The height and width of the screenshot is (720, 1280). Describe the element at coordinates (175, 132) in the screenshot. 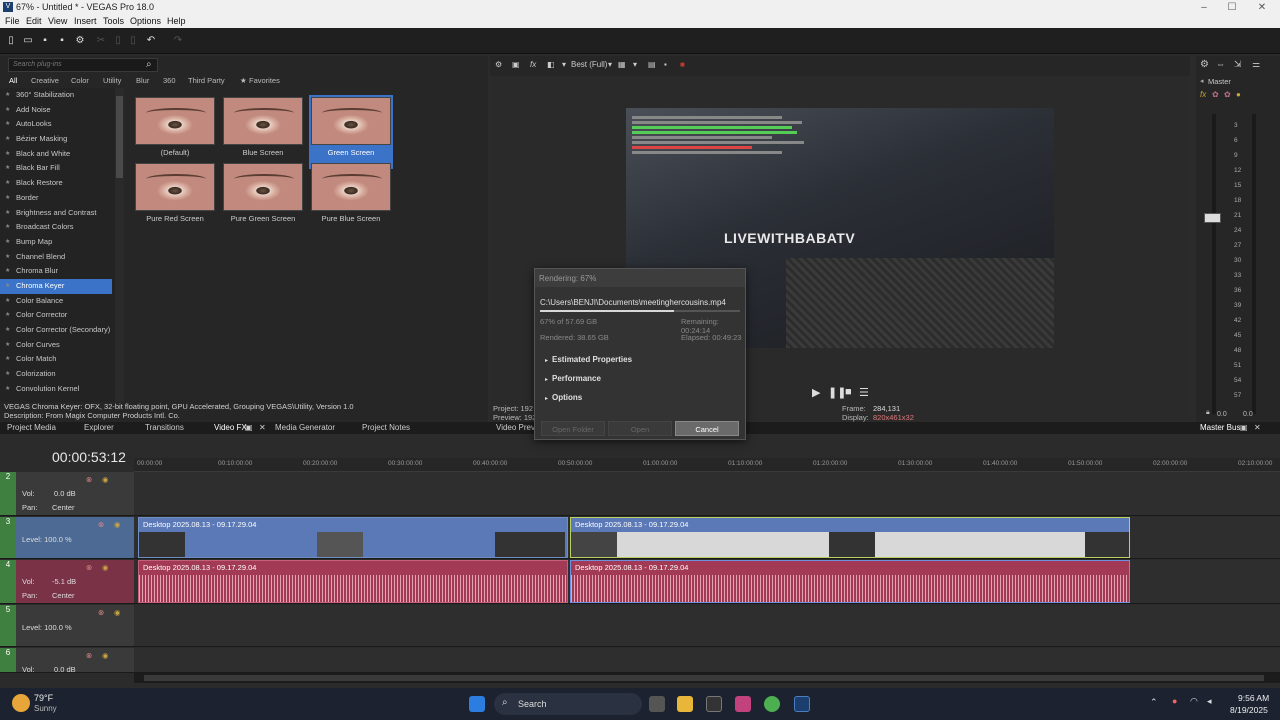

I see `preset-default: (Default)` at that location.